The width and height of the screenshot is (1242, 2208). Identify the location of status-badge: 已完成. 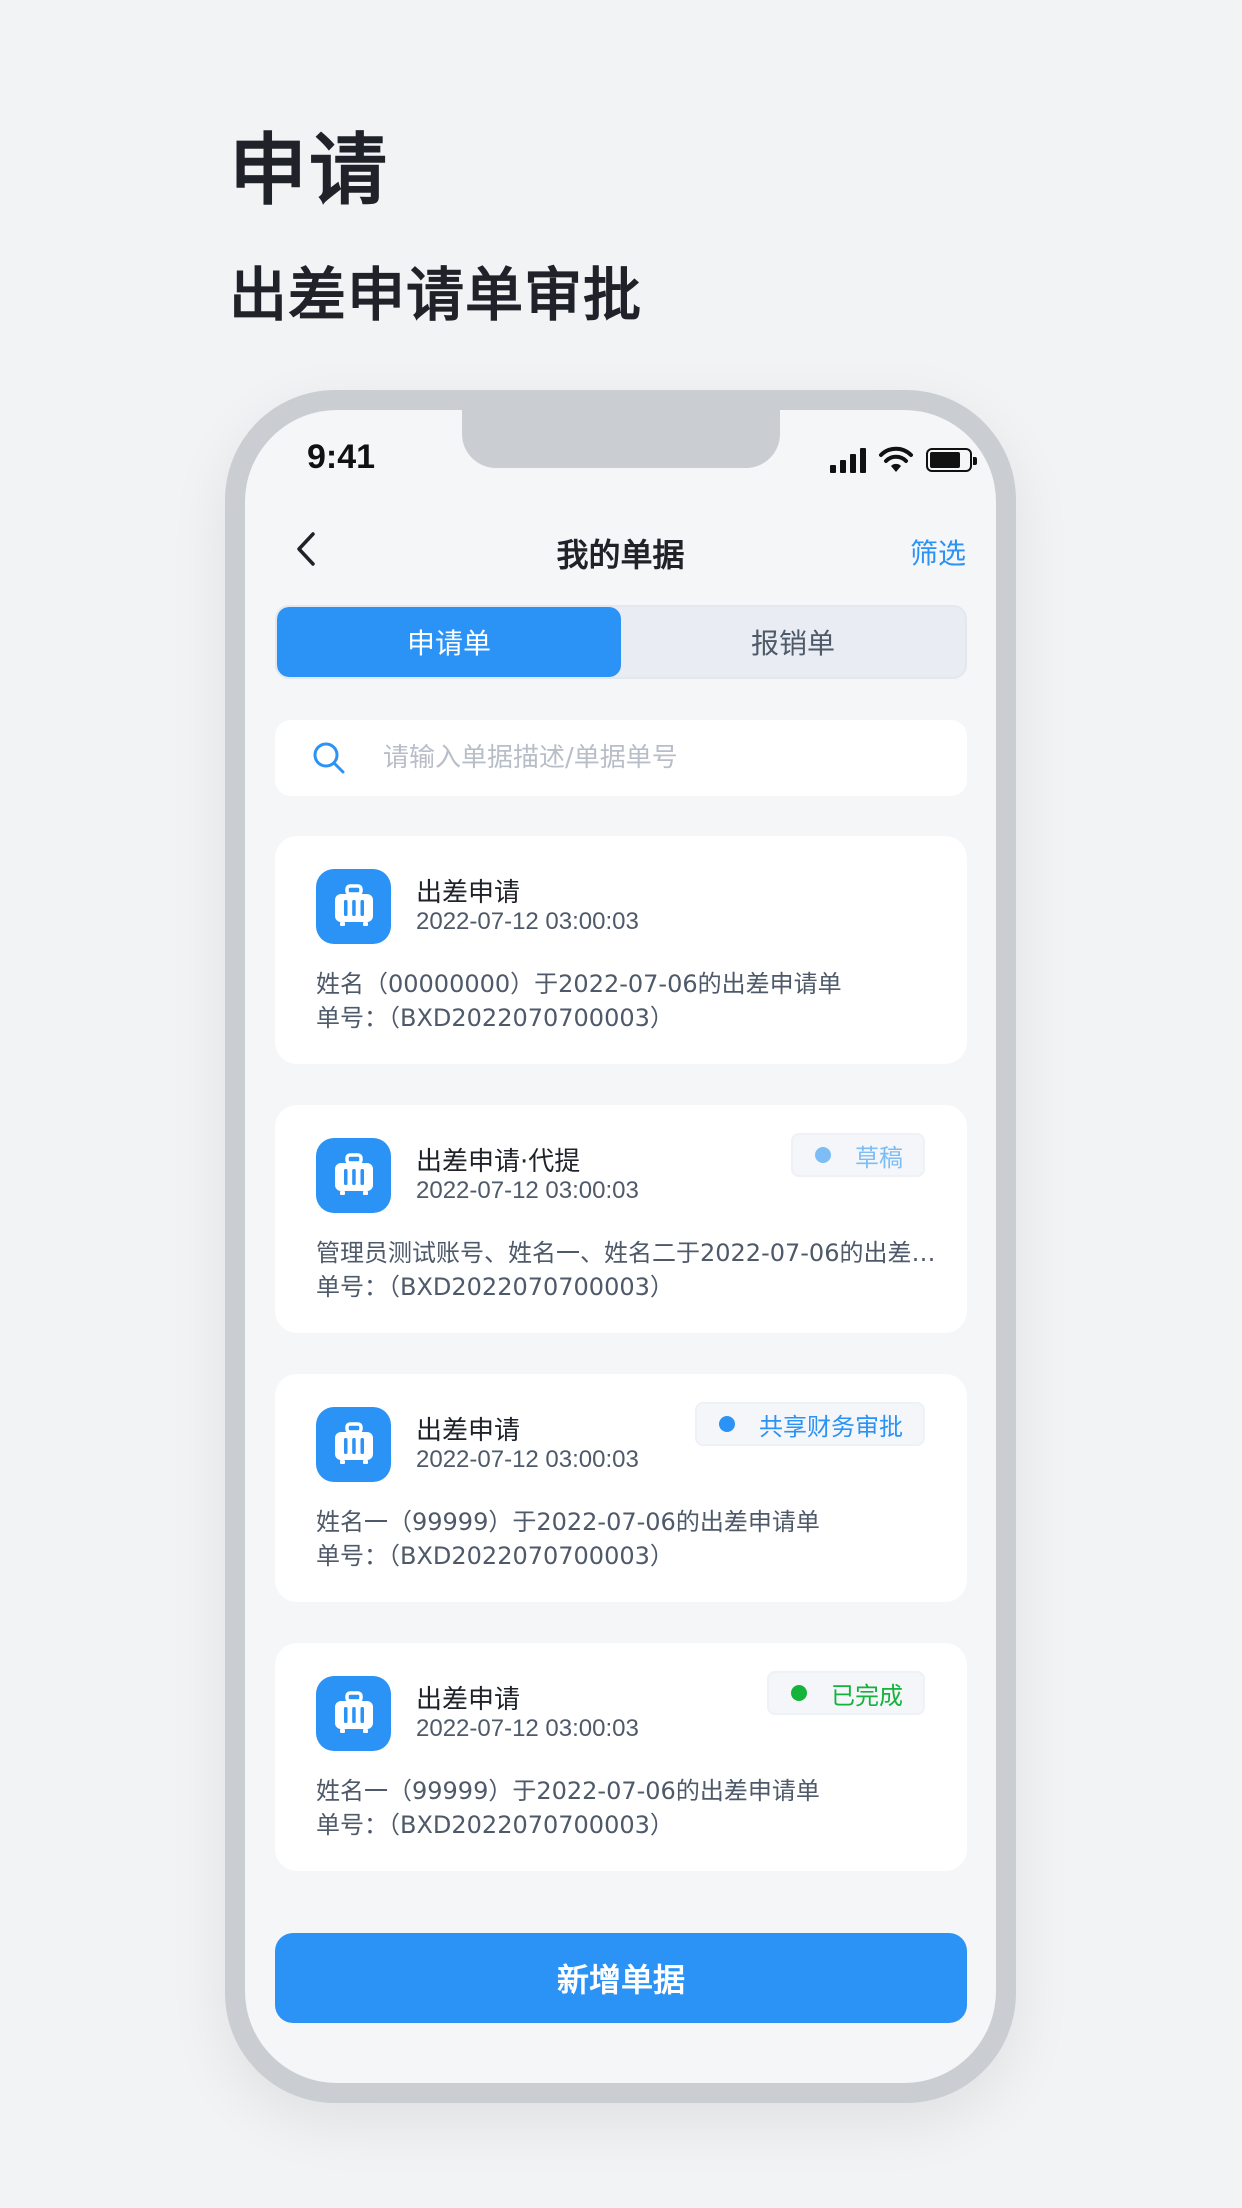
(846, 1693).